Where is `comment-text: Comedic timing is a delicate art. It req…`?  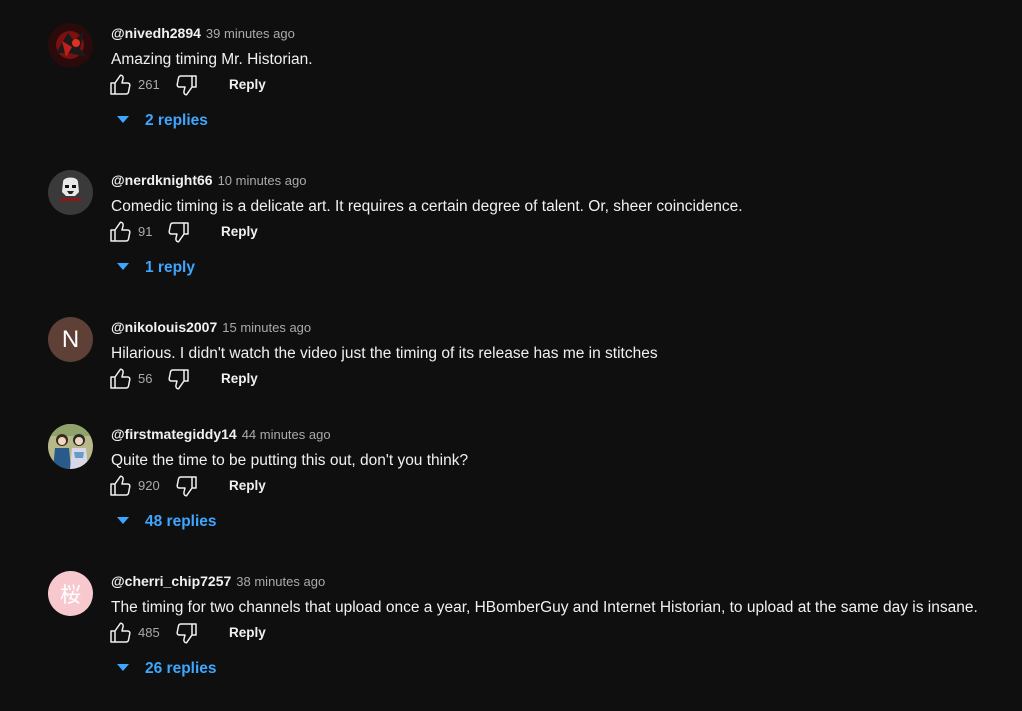
comment-text: Comedic timing is a delicate art. It req… is located at coordinates (427, 206).